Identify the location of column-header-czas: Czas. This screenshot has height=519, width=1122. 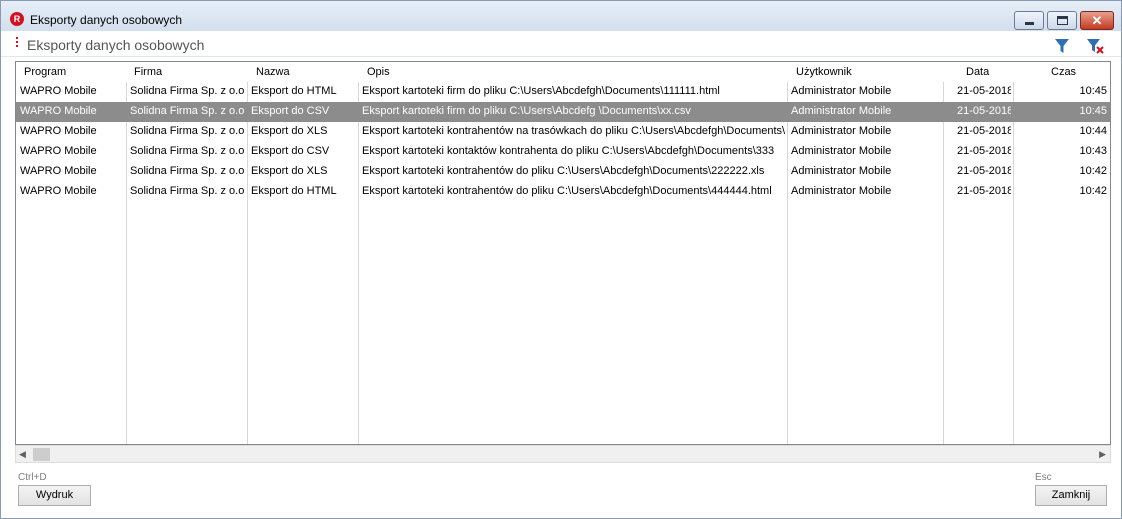
(1063, 72).